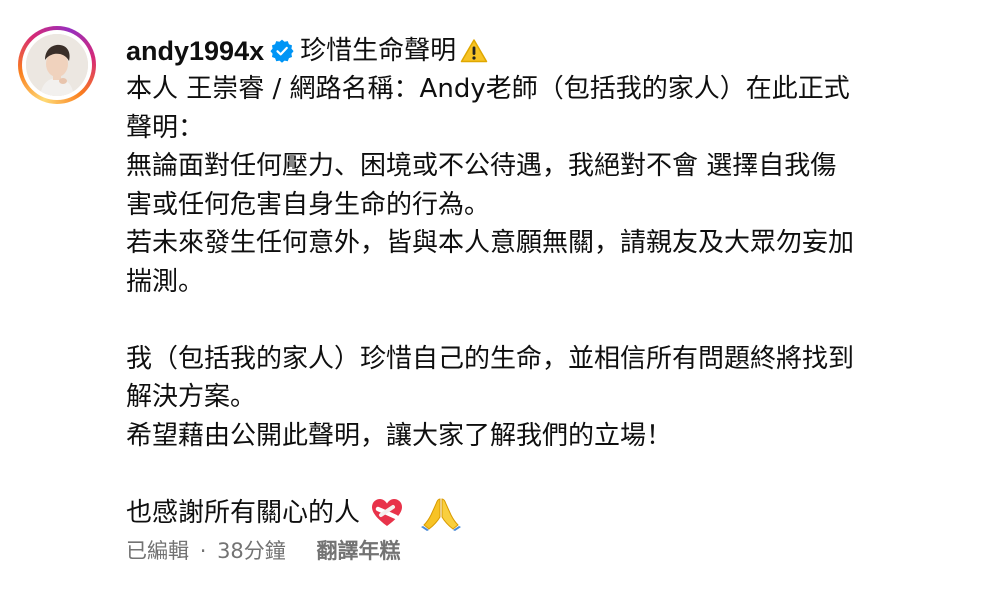 The height and width of the screenshot is (596, 986). What do you see at coordinates (440, 514) in the screenshot?
I see `folded-hands-emoji` at bounding box center [440, 514].